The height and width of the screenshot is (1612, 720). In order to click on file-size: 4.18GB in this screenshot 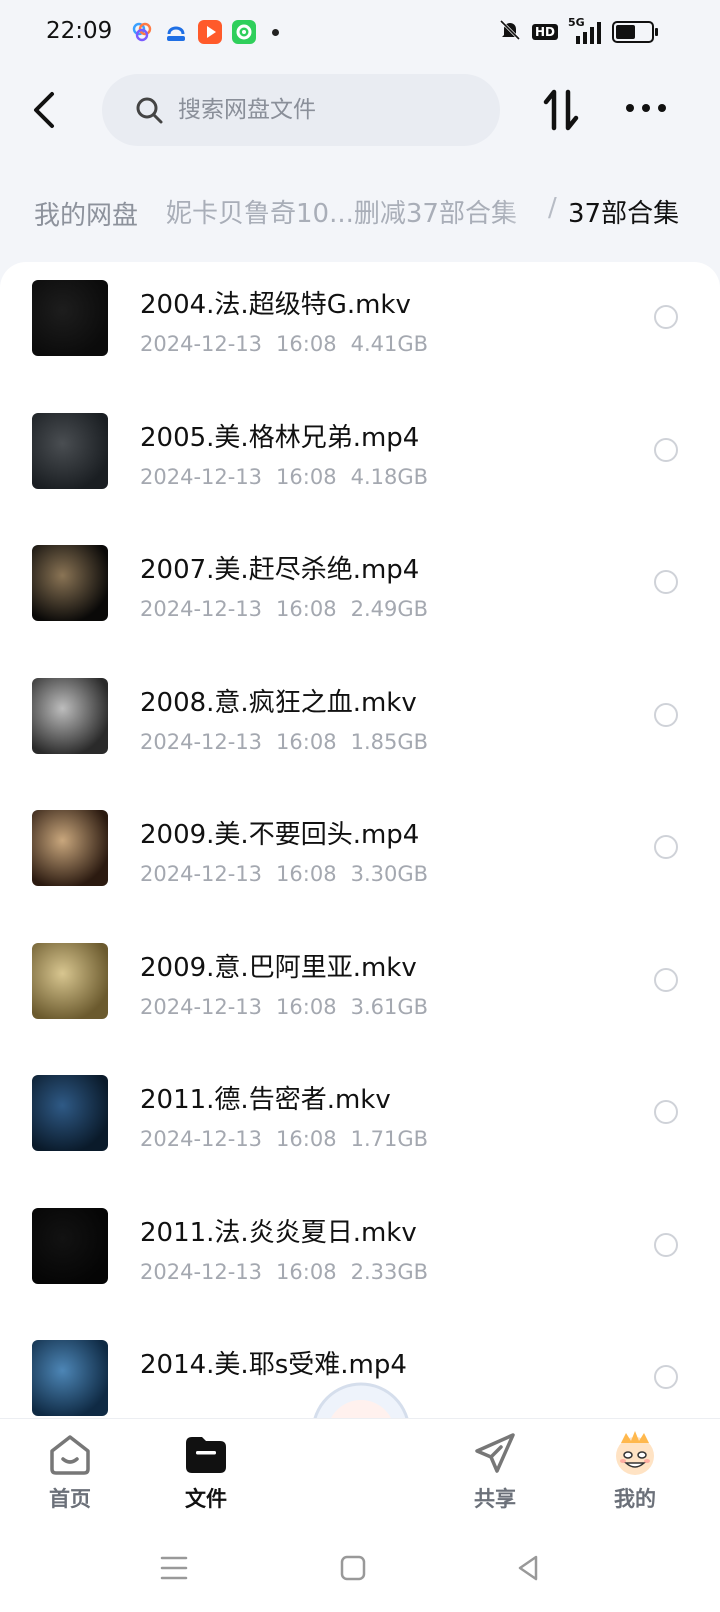, I will do `click(389, 476)`.